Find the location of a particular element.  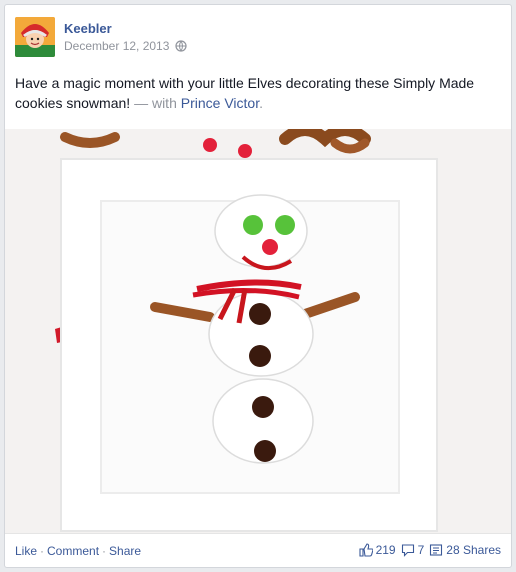

post-actions: Like · Comment · Share is located at coordinates (78, 551).